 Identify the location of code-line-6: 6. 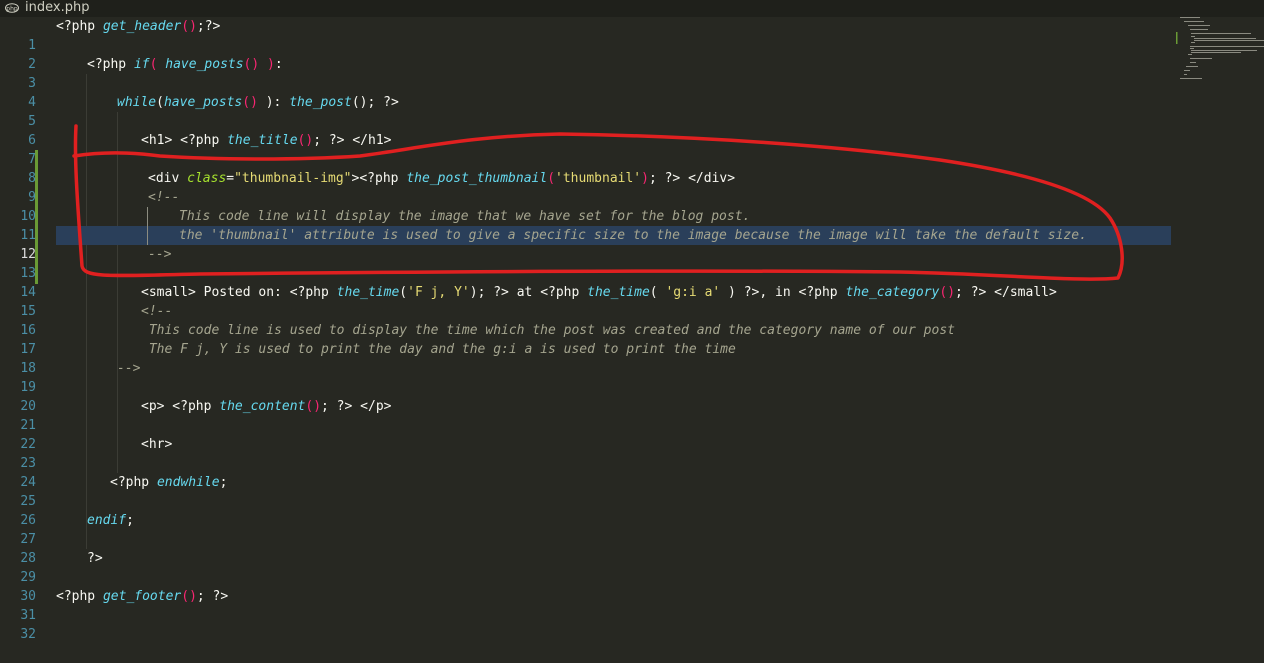
(632, 130).